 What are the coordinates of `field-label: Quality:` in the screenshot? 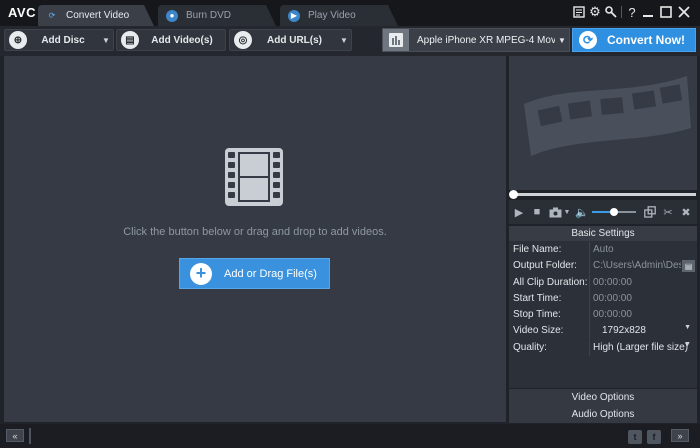 It's located at (530, 347).